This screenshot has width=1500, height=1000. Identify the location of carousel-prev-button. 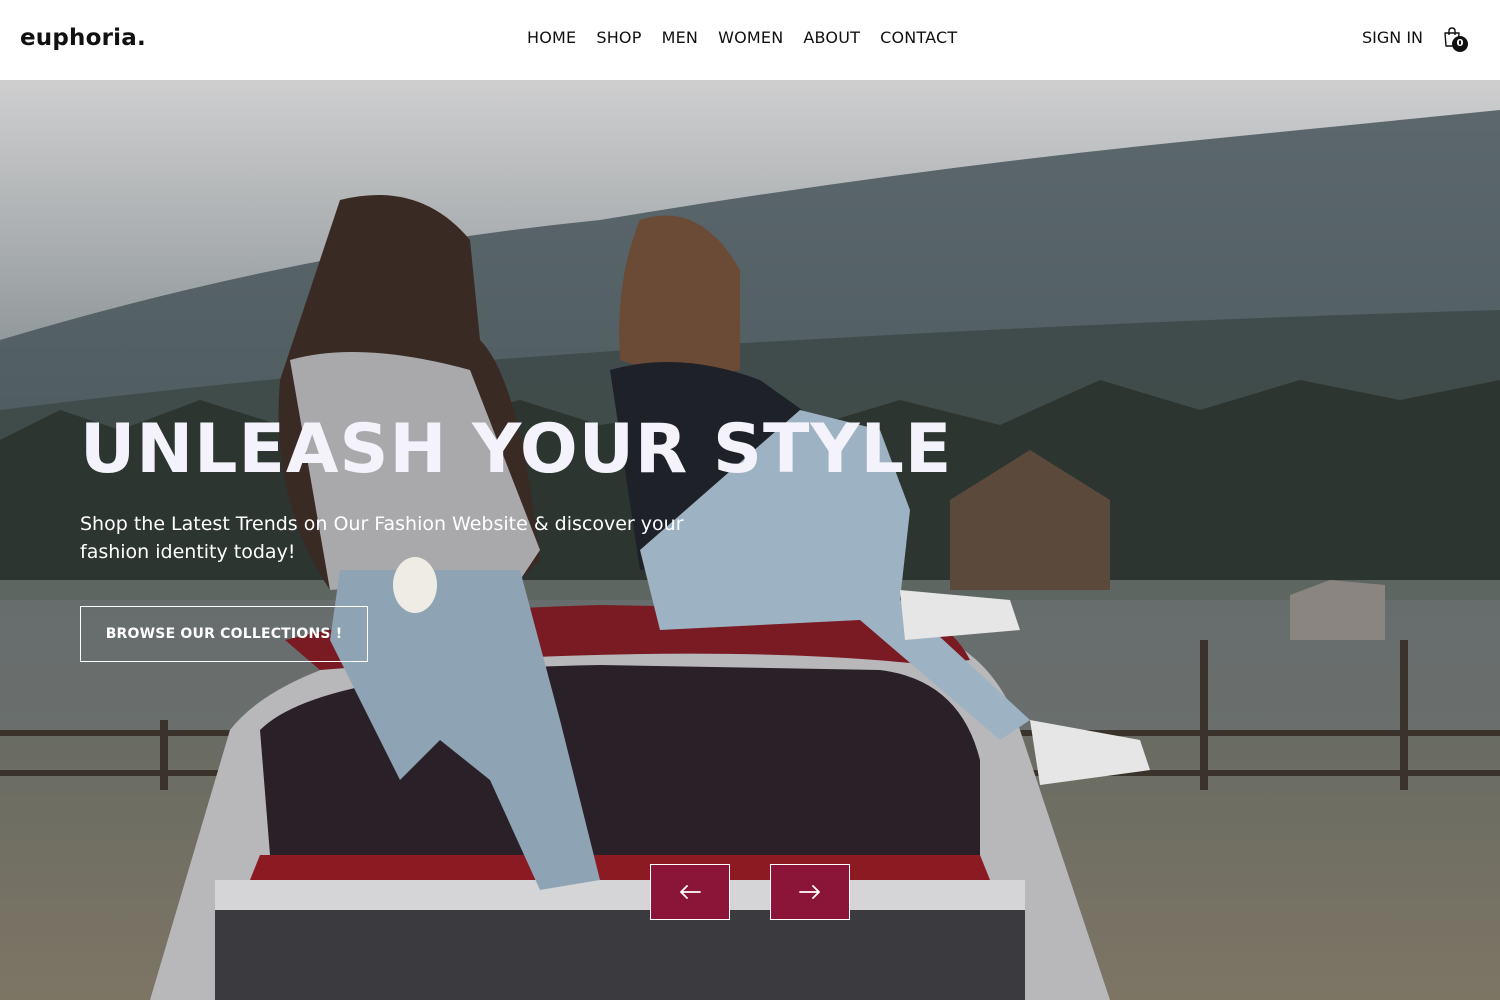
(690, 892).